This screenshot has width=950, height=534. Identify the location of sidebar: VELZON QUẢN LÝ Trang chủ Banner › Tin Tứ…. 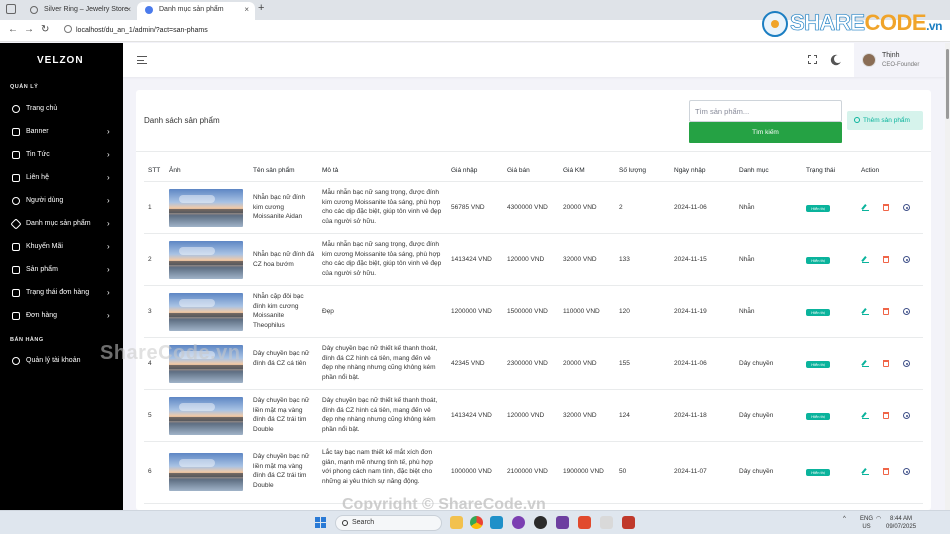
(61, 276).